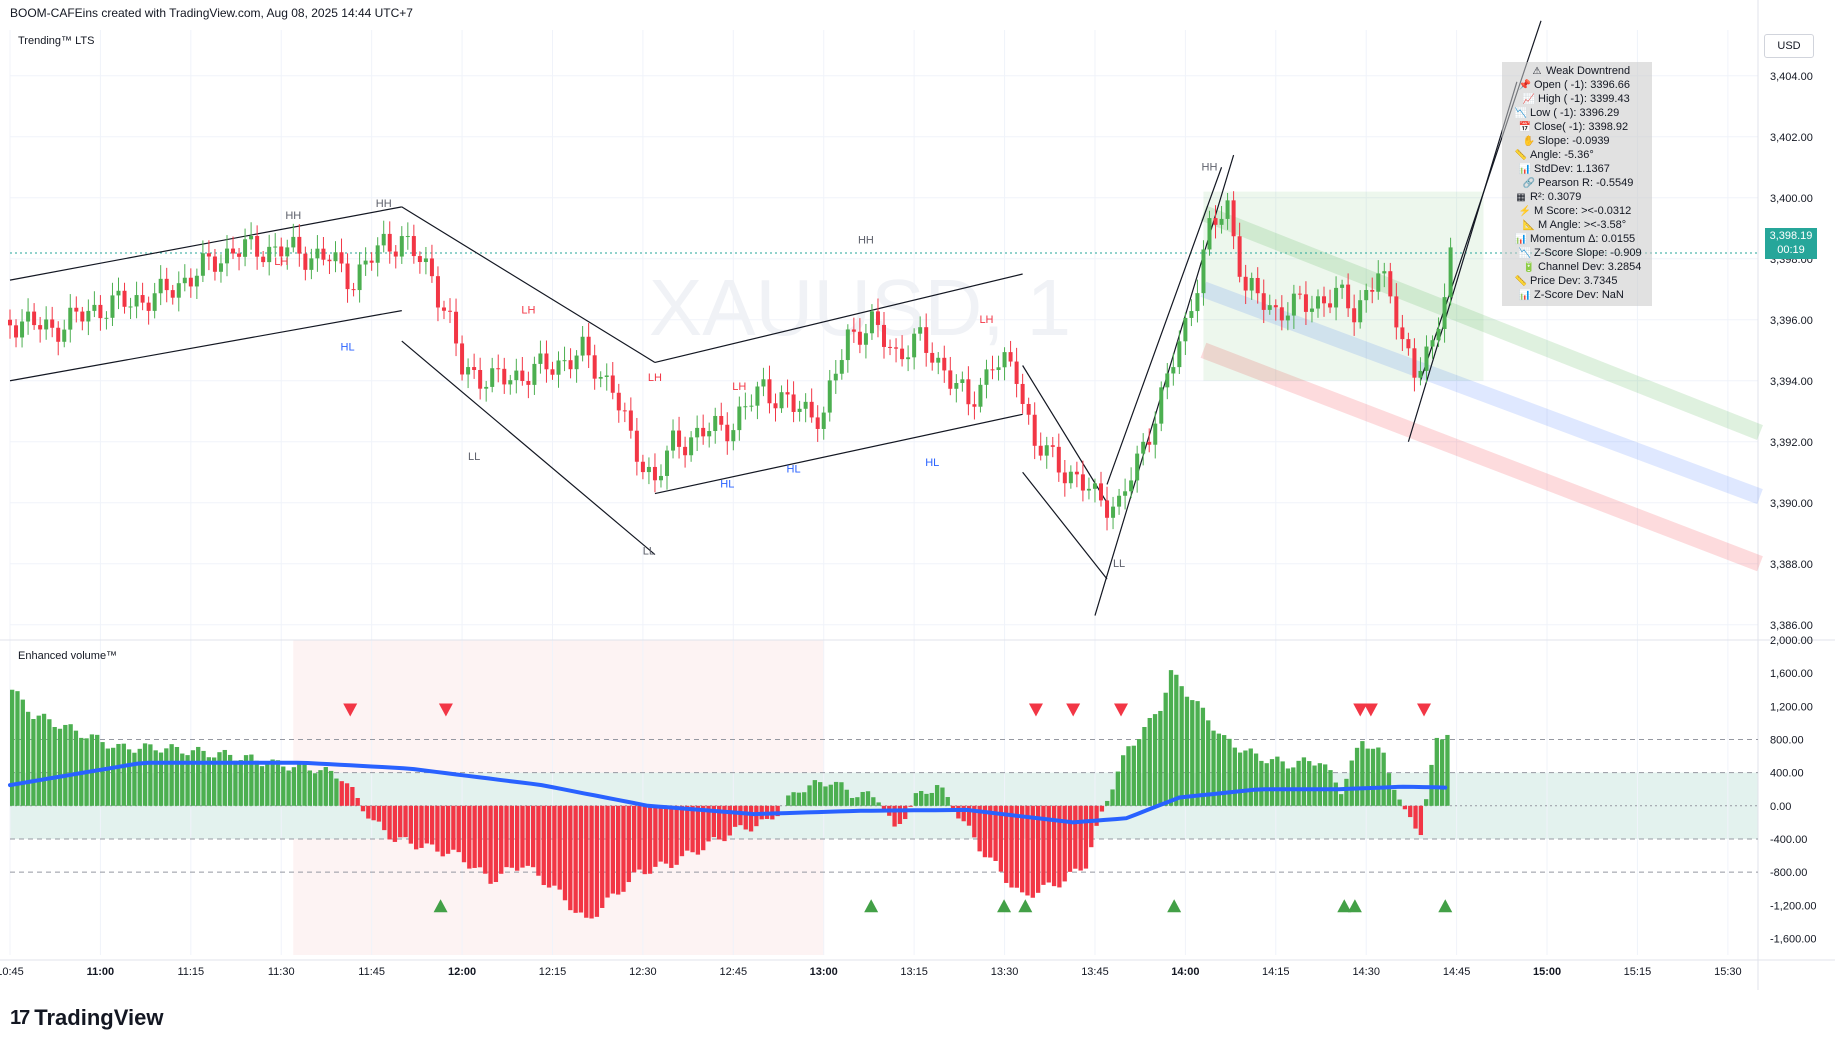 This screenshot has width=1835, height=1044. Describe the element at coordinates (371, 972) in the screenshot. I see `time-axis-tick: 11:45` at that location.